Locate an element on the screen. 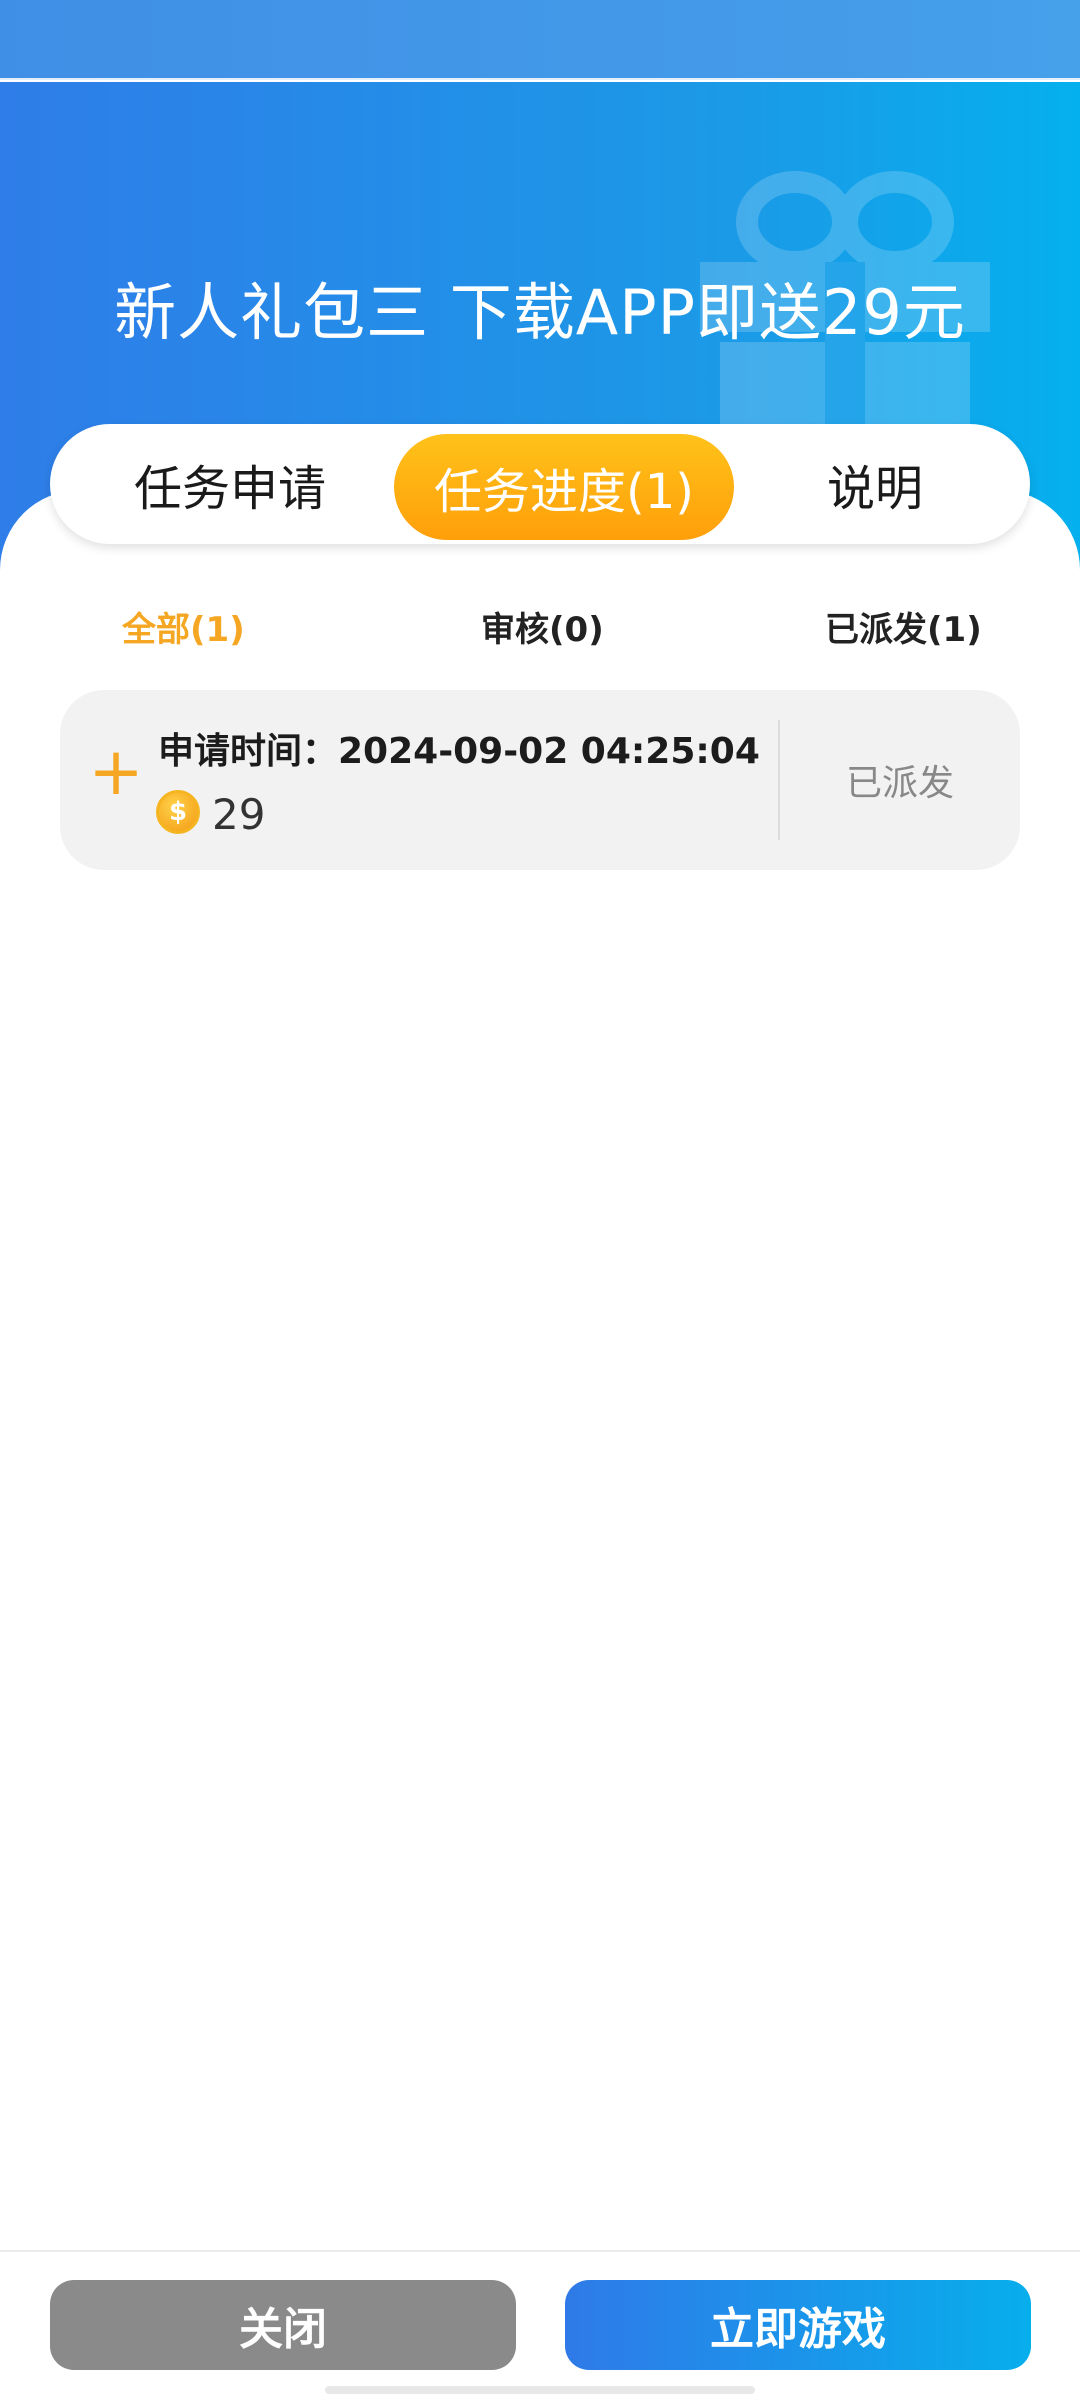 The height and width of the screenshot is (2400, 1080). filter-all: 全部(1) is located at coordinates (183, 626).